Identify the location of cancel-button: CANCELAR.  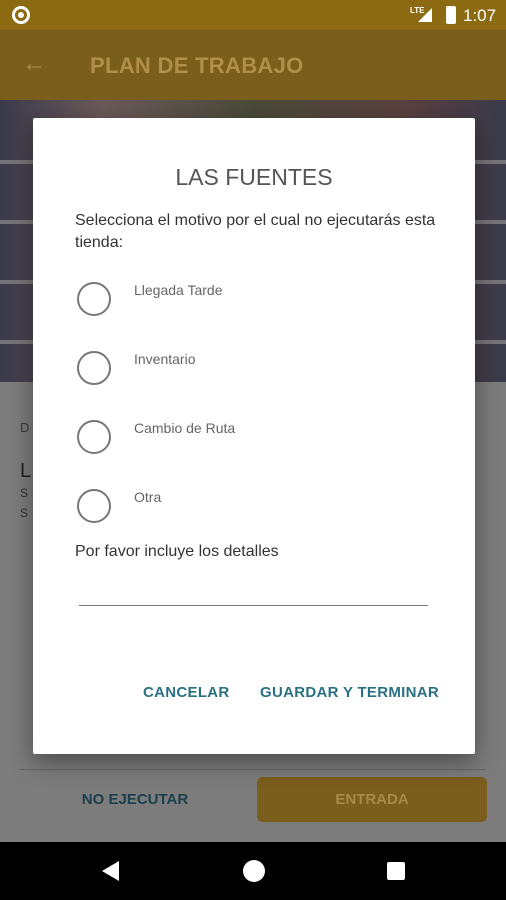
(186, 692).